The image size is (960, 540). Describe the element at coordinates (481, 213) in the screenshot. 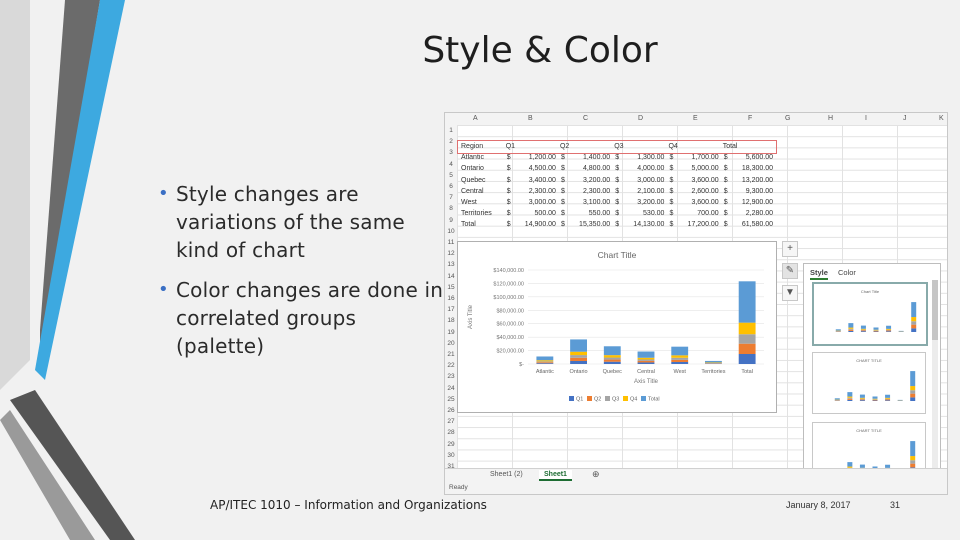

I see `region-cell: Territories` at that location.